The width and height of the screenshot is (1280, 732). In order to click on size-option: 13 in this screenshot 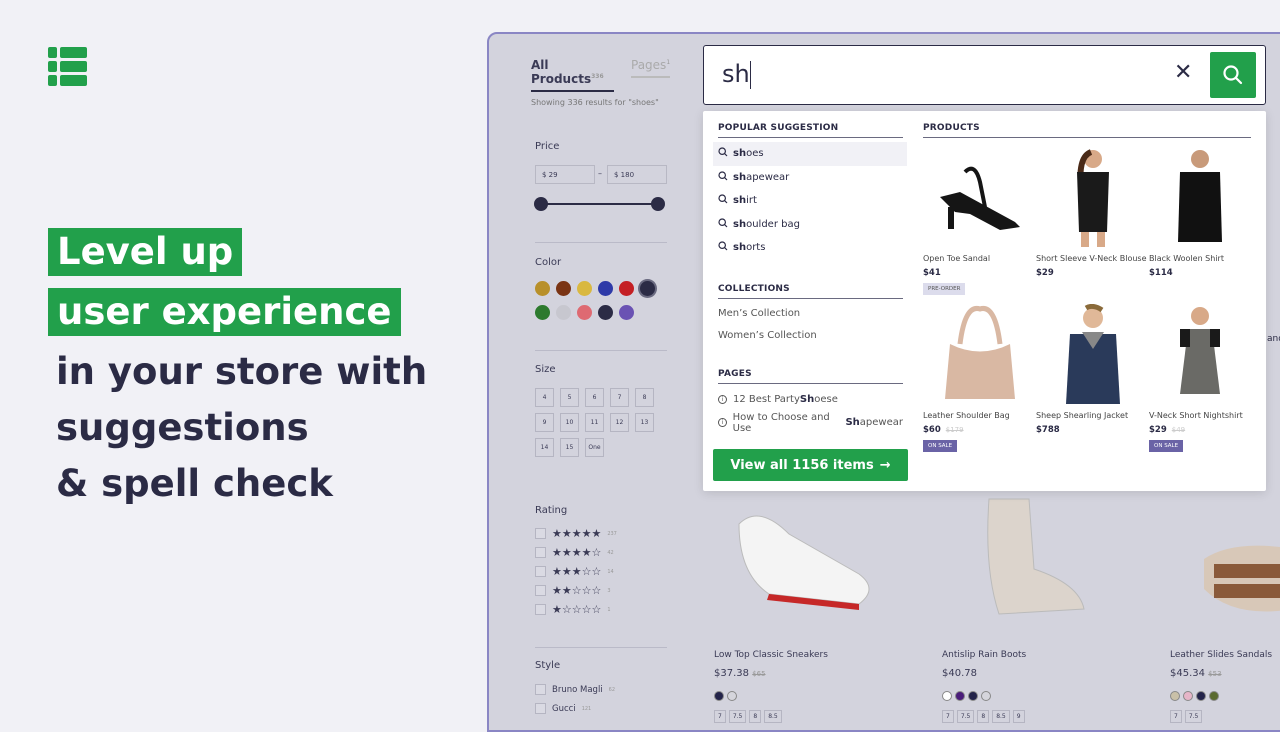, I will do `click(644, 422)`.